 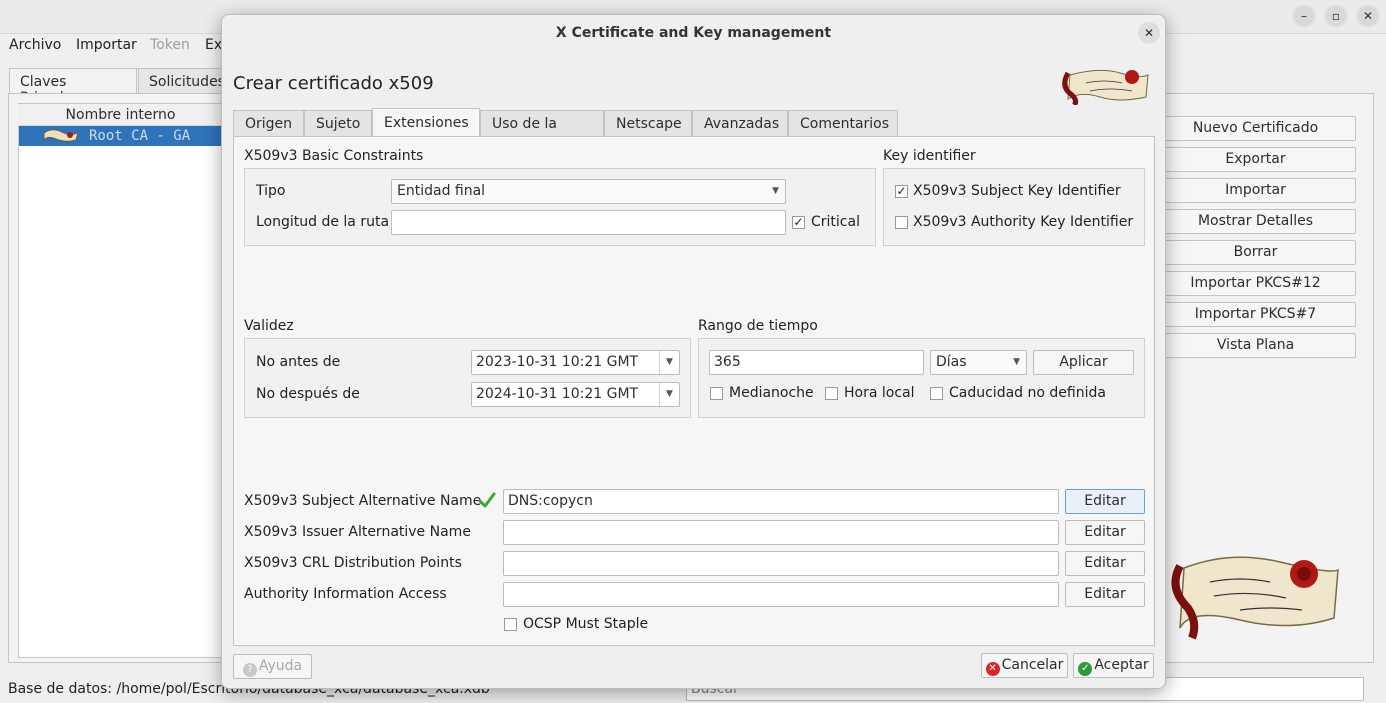 What do you see at coordinates (338, 123) in the screenshot?
I see `tab-sujeto: Sujeto` at bounding box center [338, 123].